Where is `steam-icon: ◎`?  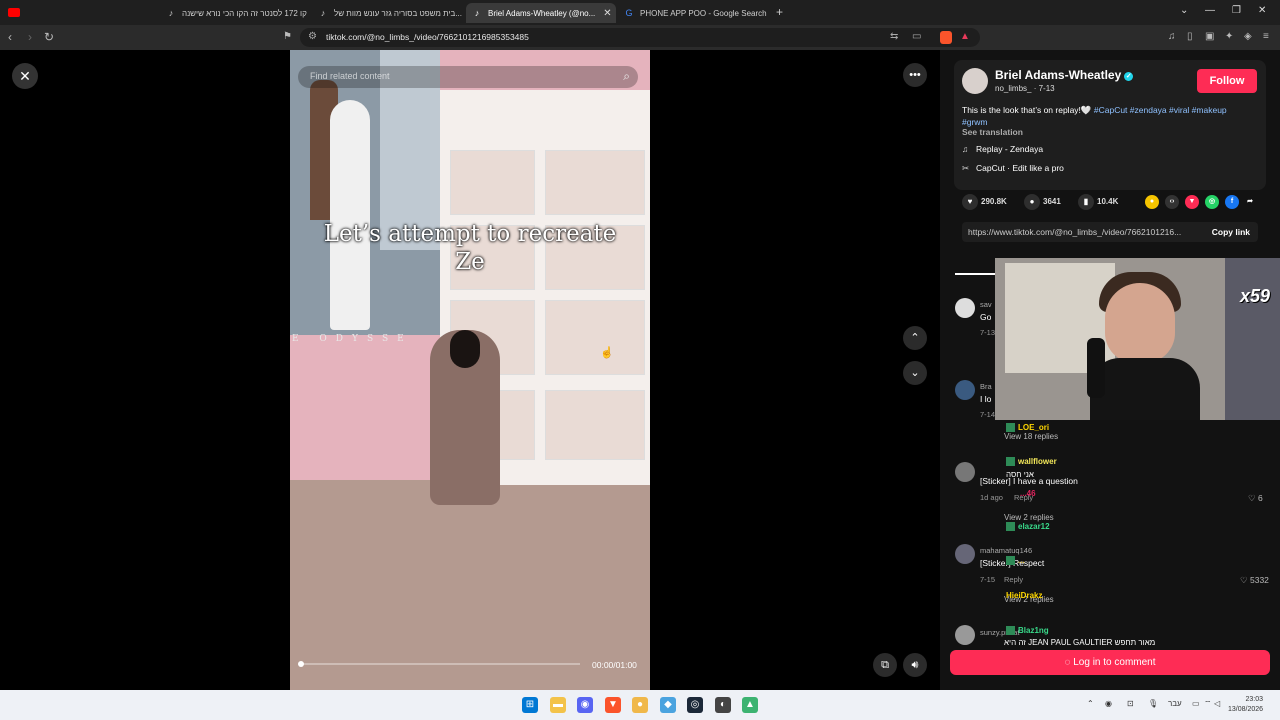
steam-icon: ◎ is located at coordinates (695, 705).